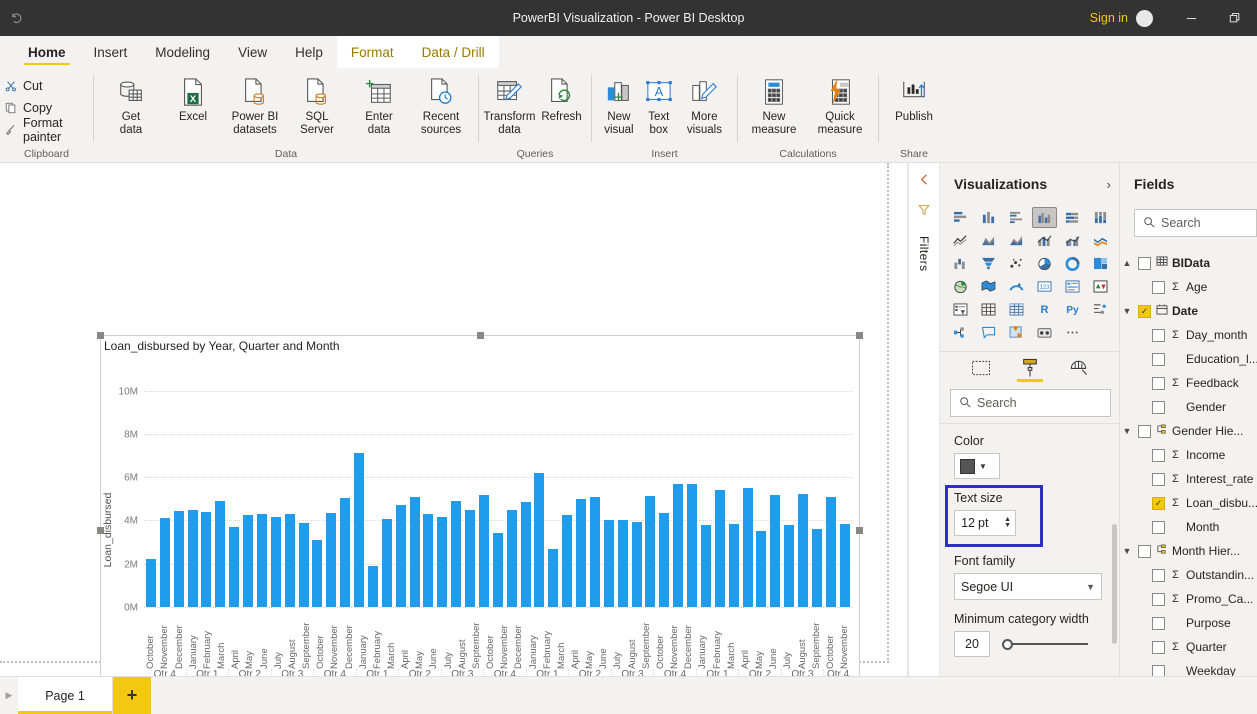  What do you see at coordinates (47, 86) in the screenshot?
I see `cut-button: Cut` at bounding box center [47, 86].